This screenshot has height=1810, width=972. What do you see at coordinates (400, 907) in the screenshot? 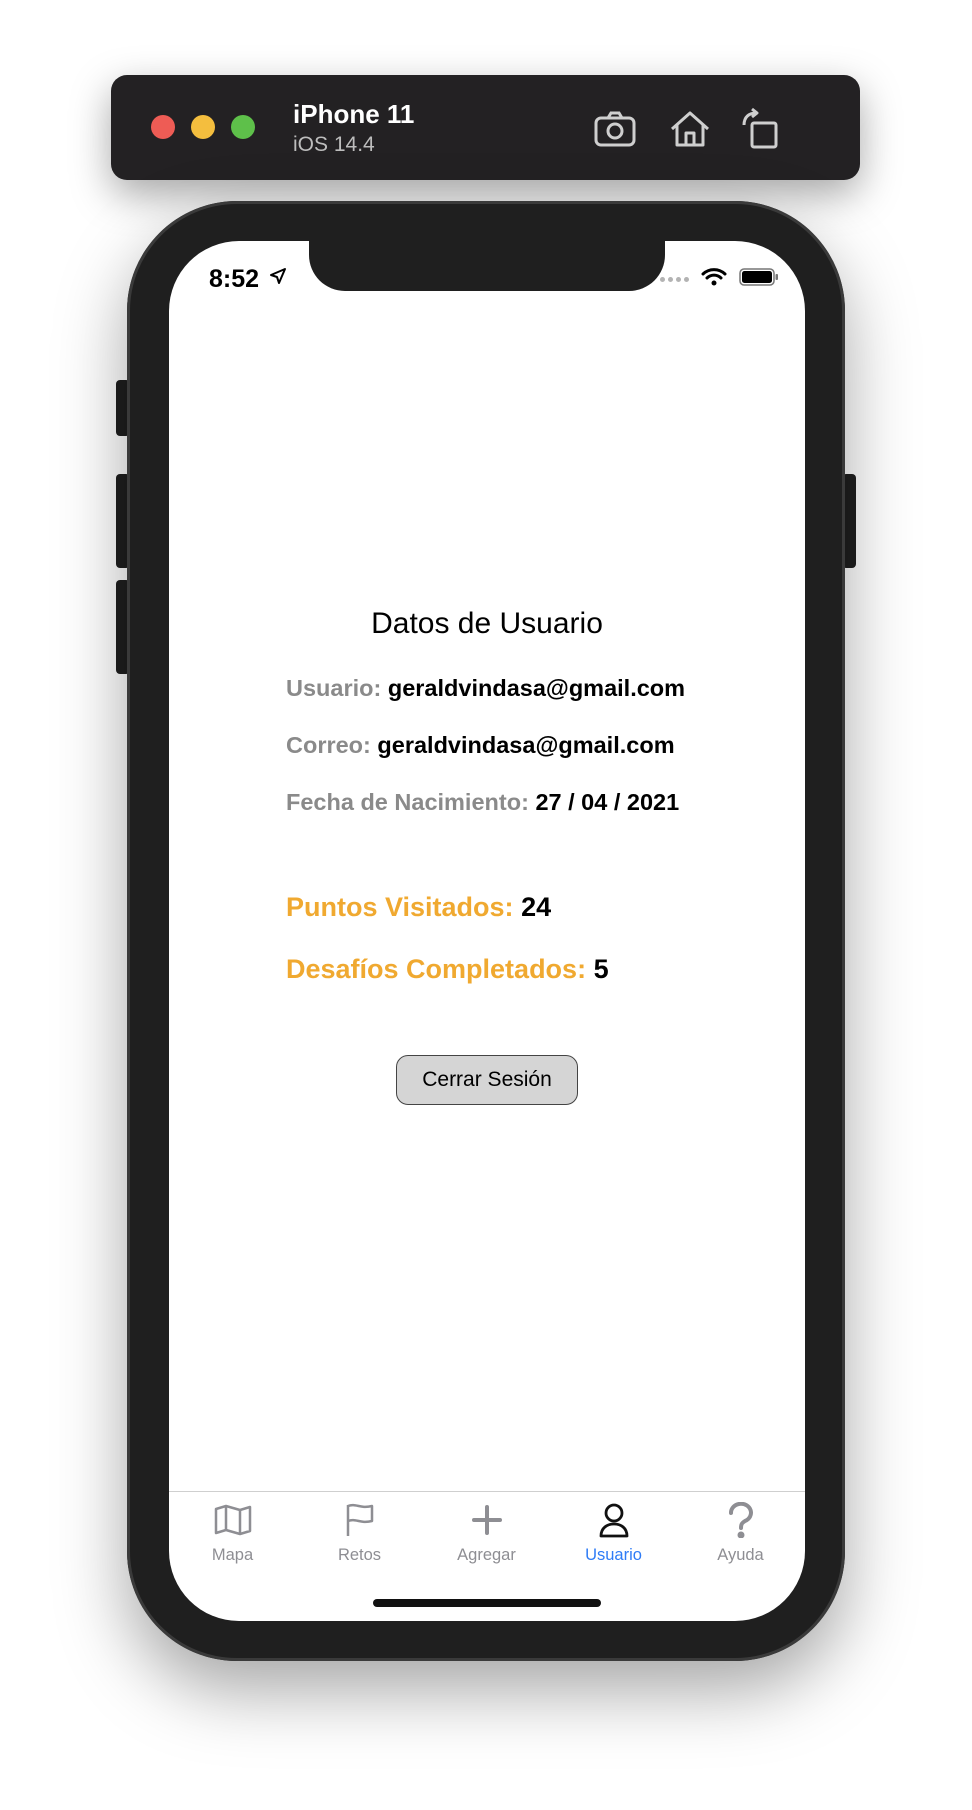
I see `visited-points-label: Puntos Visitados:` at bounding box center [400, 907].